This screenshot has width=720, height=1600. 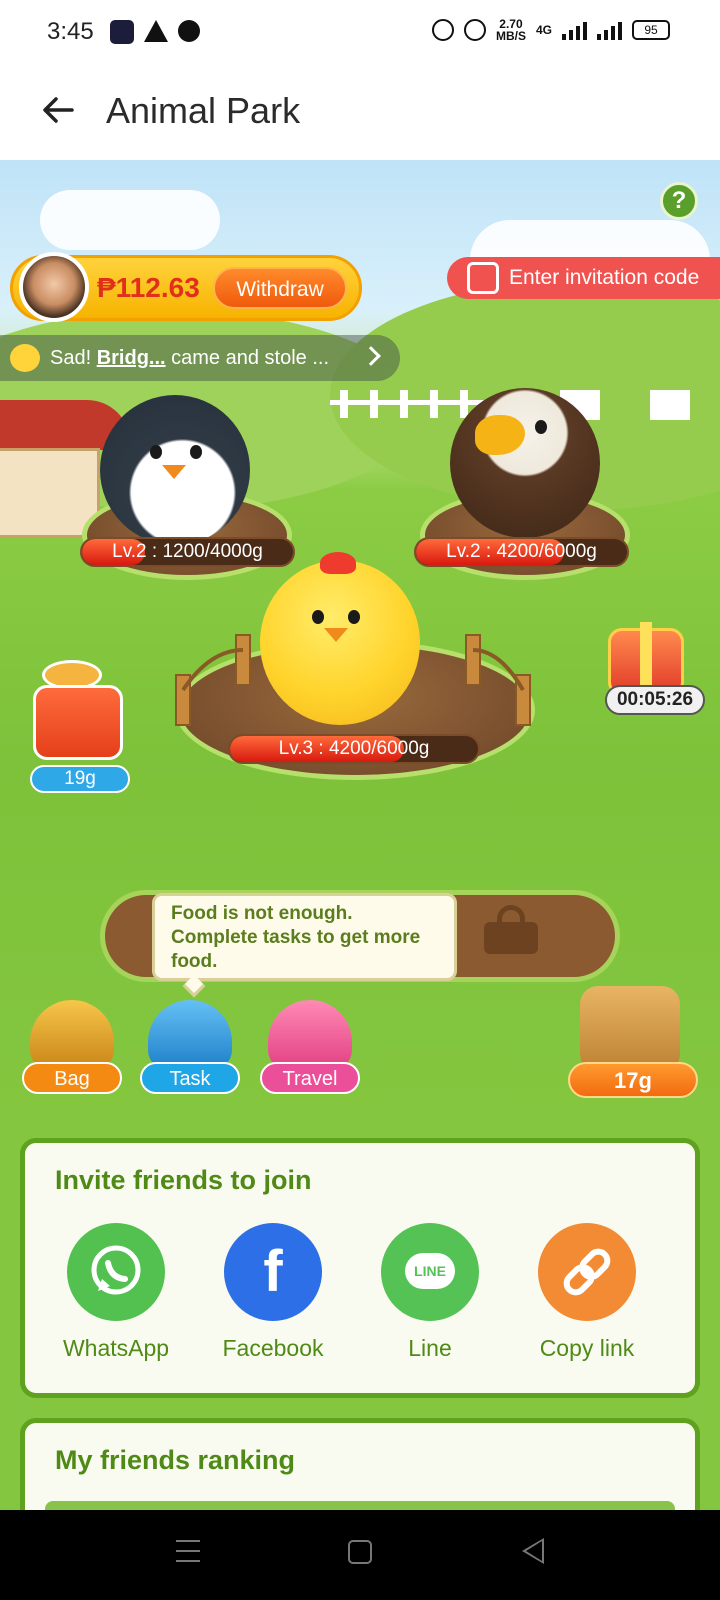 I want to click on task-notepad-icon, so click(x=190, y=1035).